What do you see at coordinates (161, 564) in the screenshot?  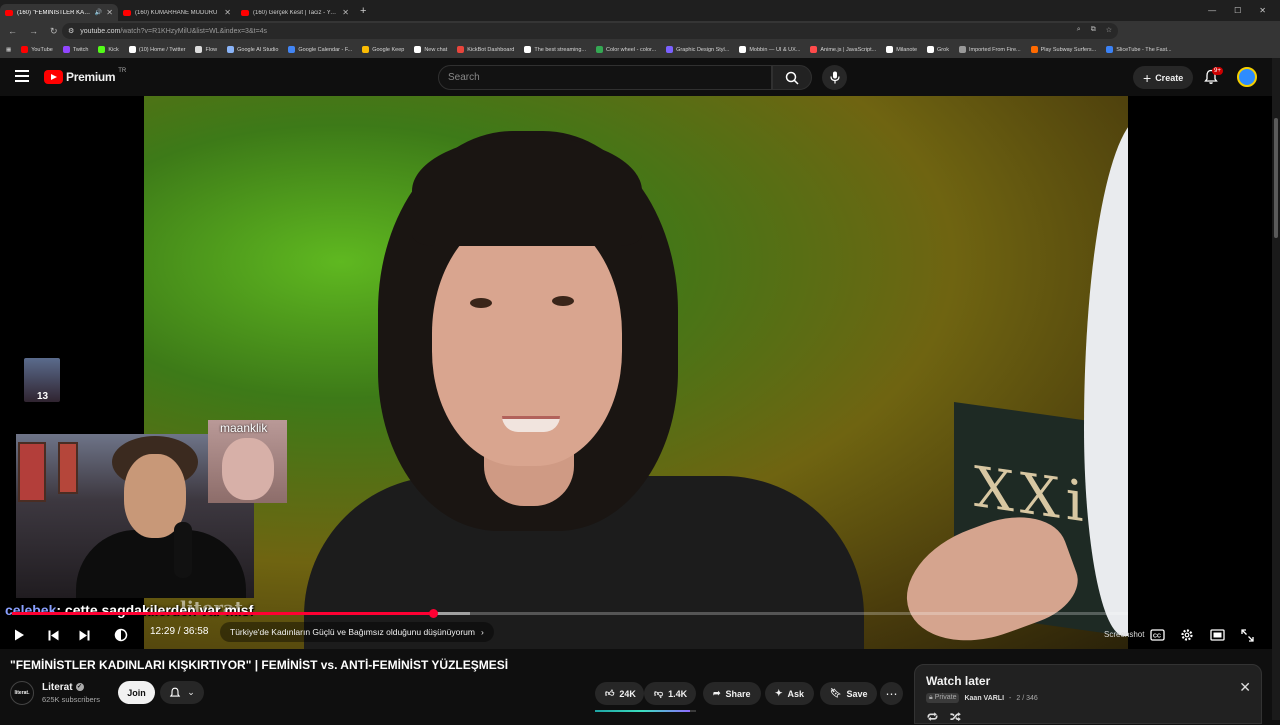 I see `streamer-shirt` at bounding box center [161, 564].